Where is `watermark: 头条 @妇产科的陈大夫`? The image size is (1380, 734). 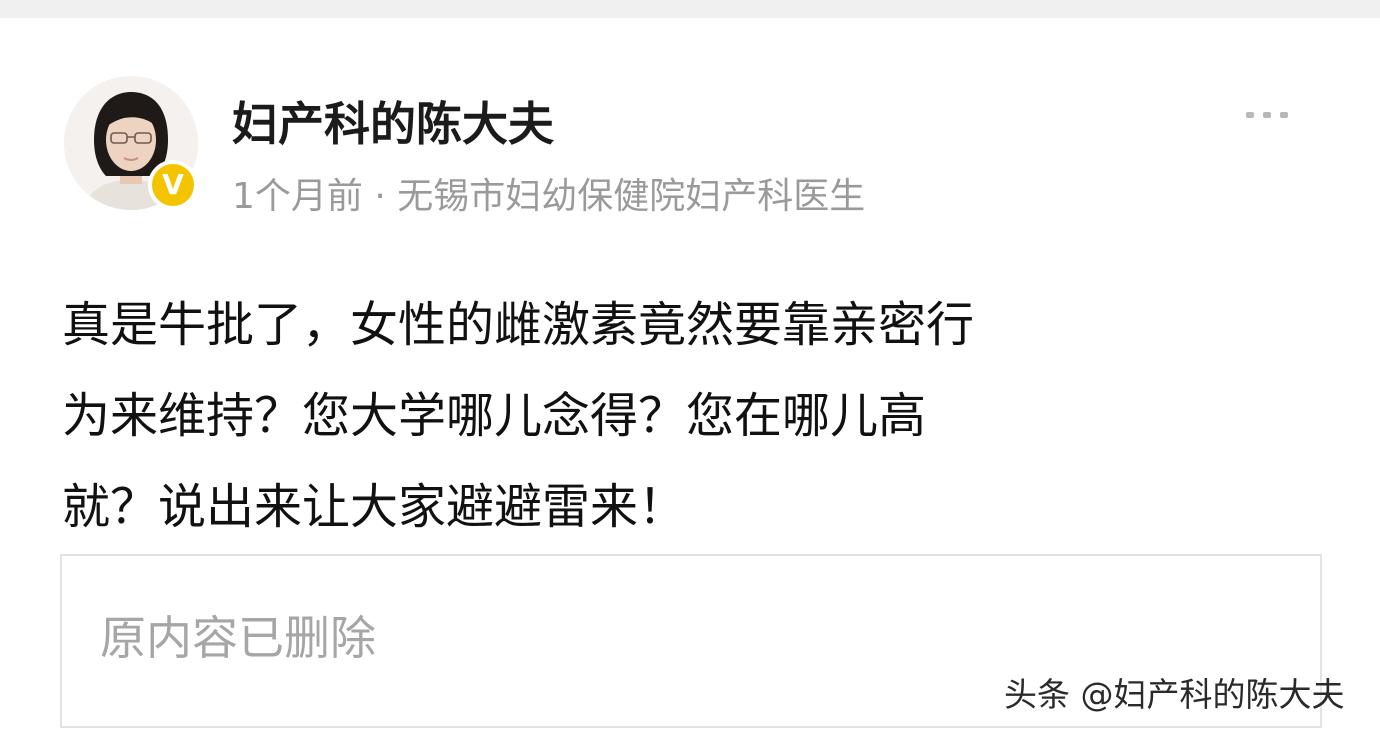
watermark: 头条 @妇产科的陈大夫 is located at coordinates (1174, 694).